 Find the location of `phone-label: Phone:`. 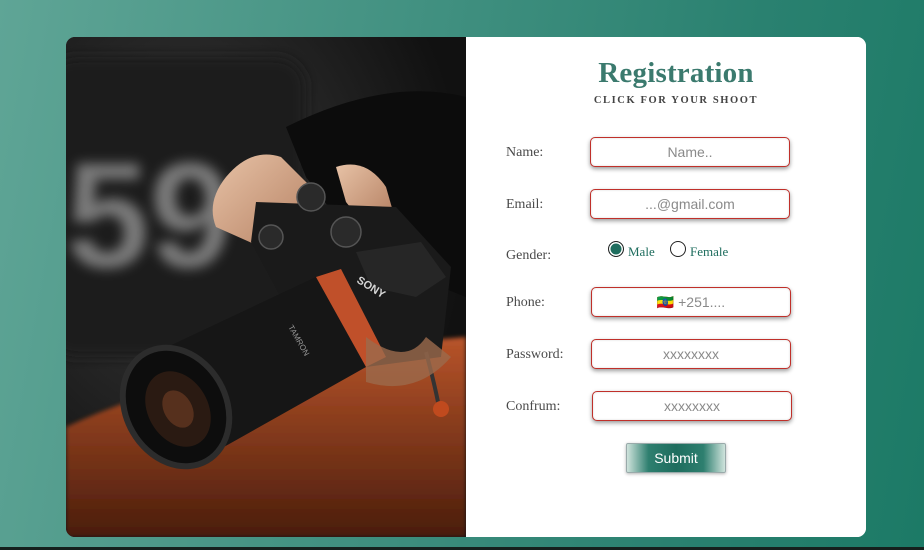

phone-label: Phone: is located at coordinates (525, 302).